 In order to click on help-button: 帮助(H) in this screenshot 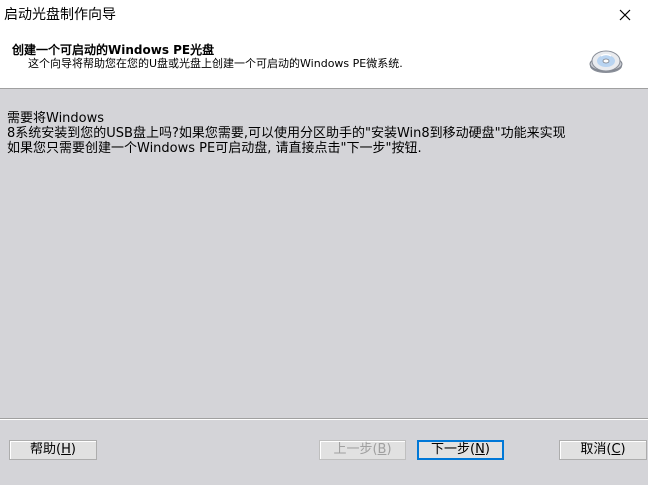, I will do `click(53, 450)`.